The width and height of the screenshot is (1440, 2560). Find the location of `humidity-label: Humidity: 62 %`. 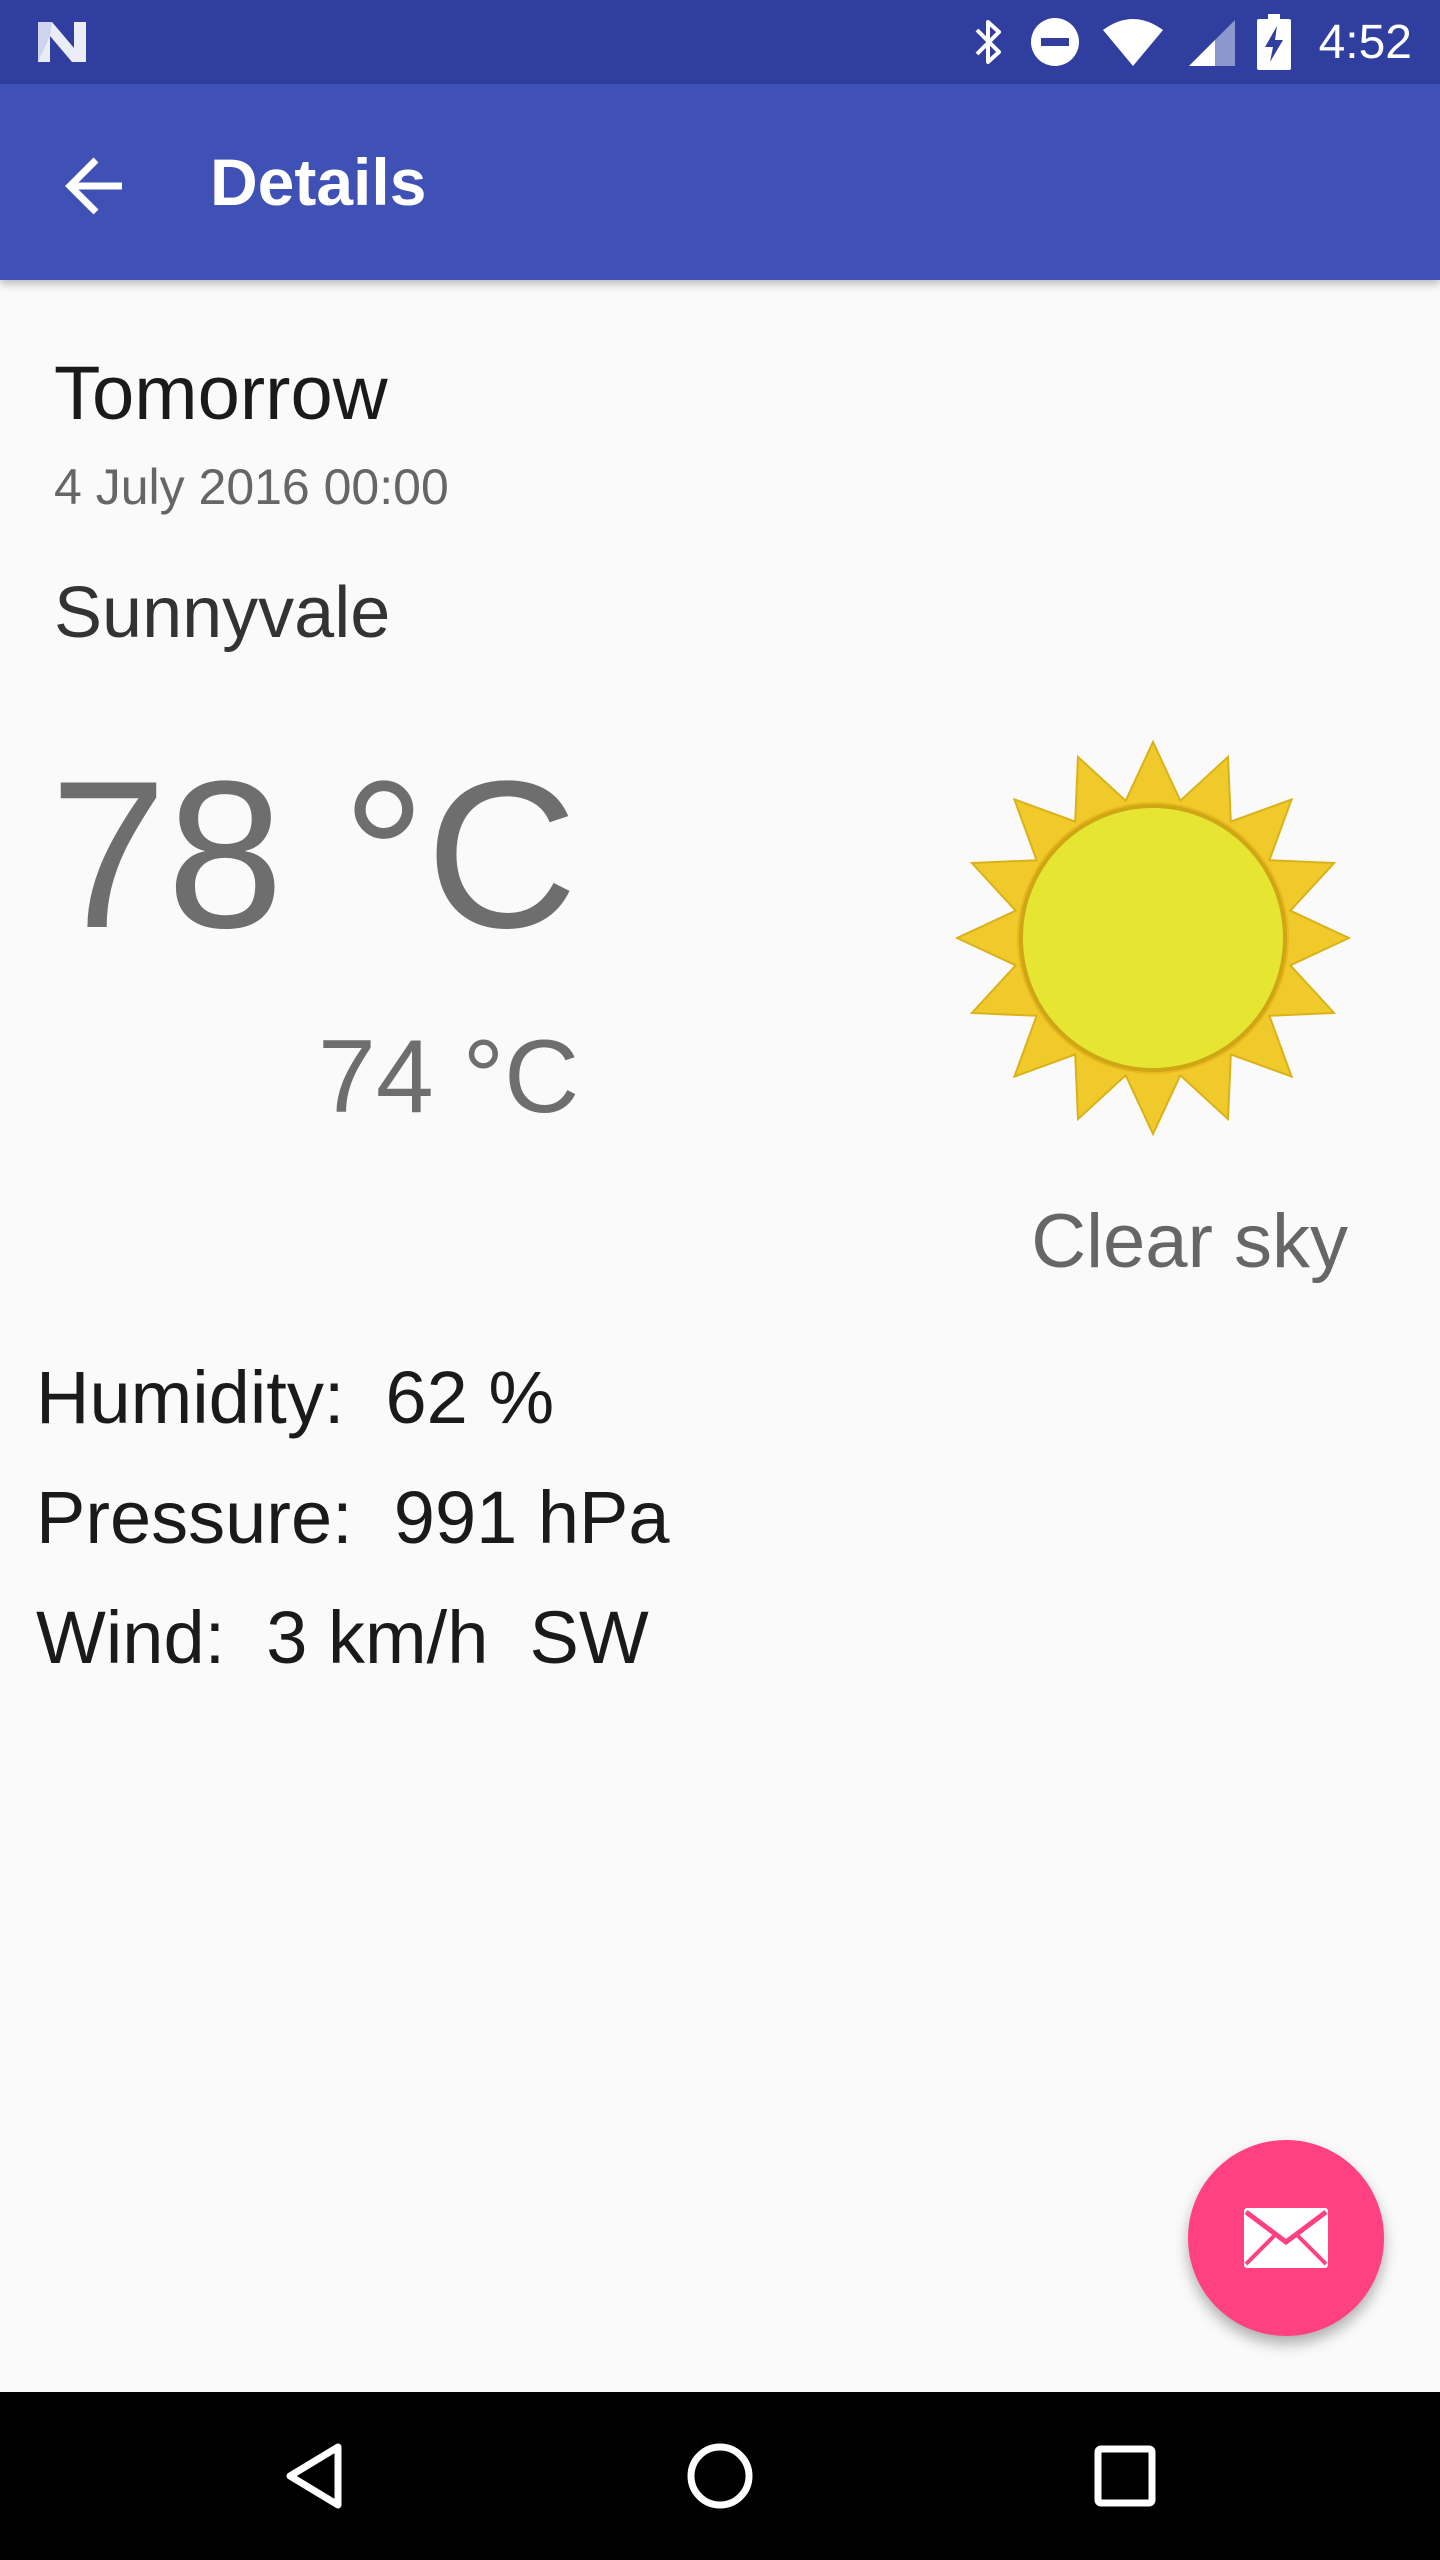

humidity-label: Humidity: 62 % is located at coordinates (295, 1397).